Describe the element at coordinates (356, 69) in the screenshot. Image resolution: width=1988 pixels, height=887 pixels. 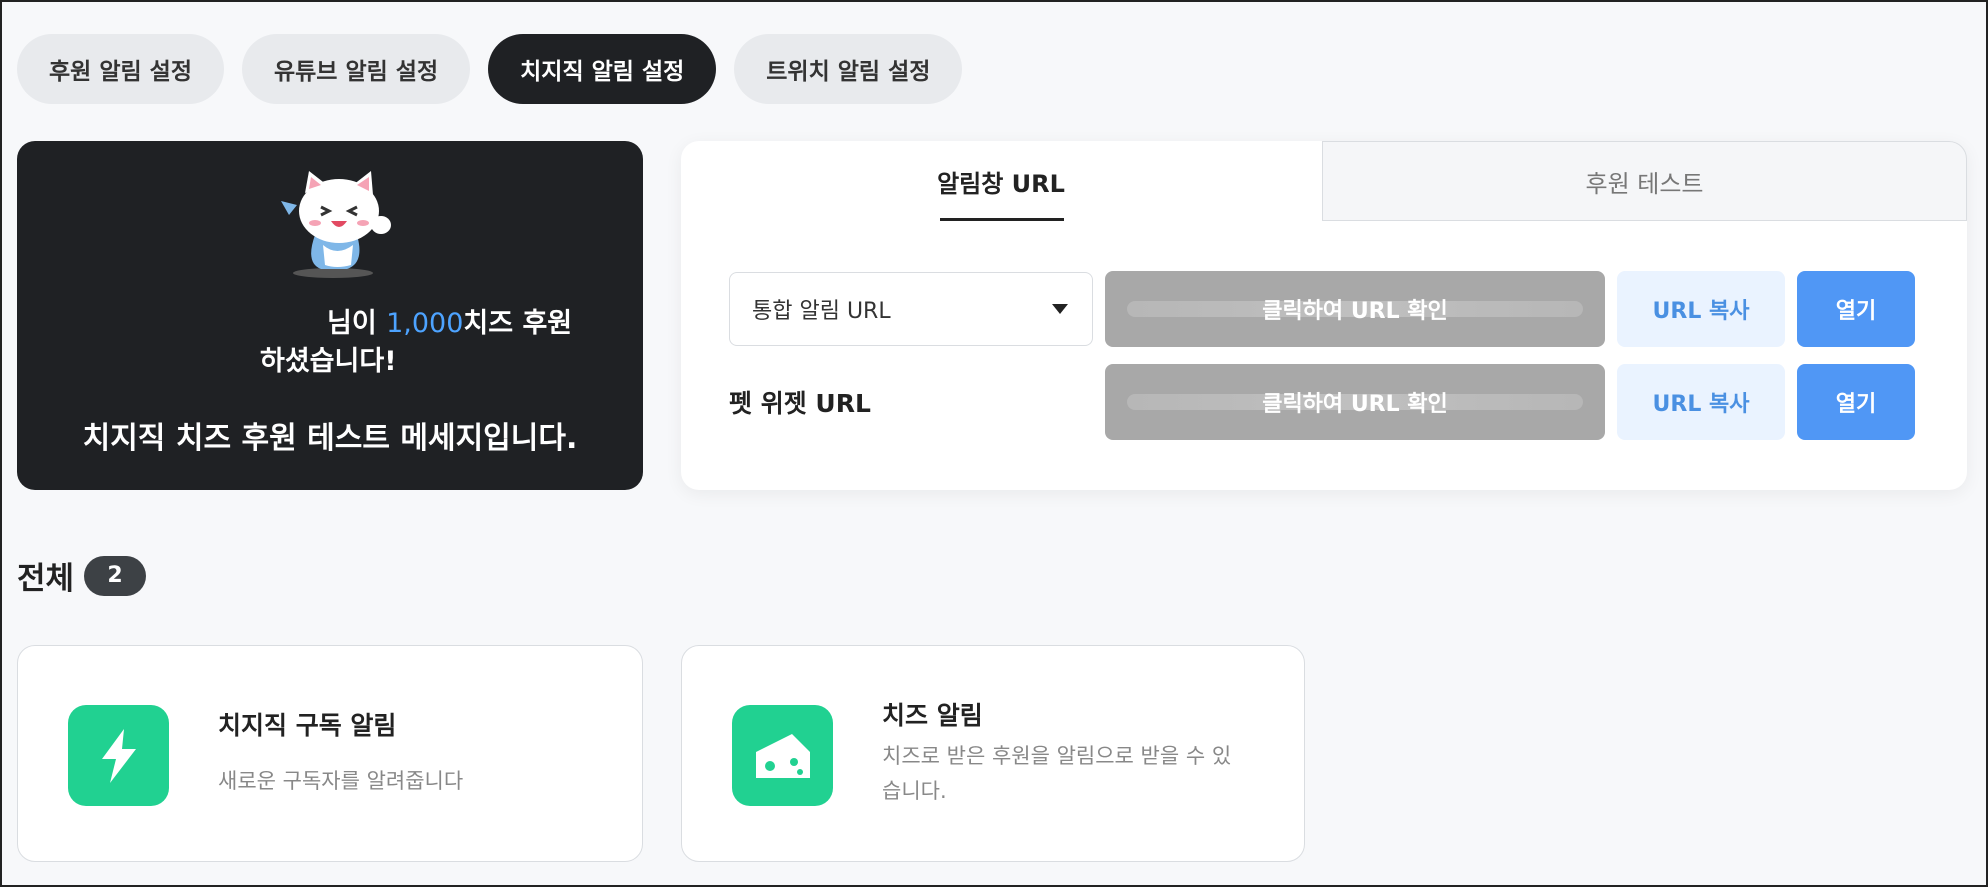
I see `tab-youtube-alert: 유튜브 알림 설정` at that location.